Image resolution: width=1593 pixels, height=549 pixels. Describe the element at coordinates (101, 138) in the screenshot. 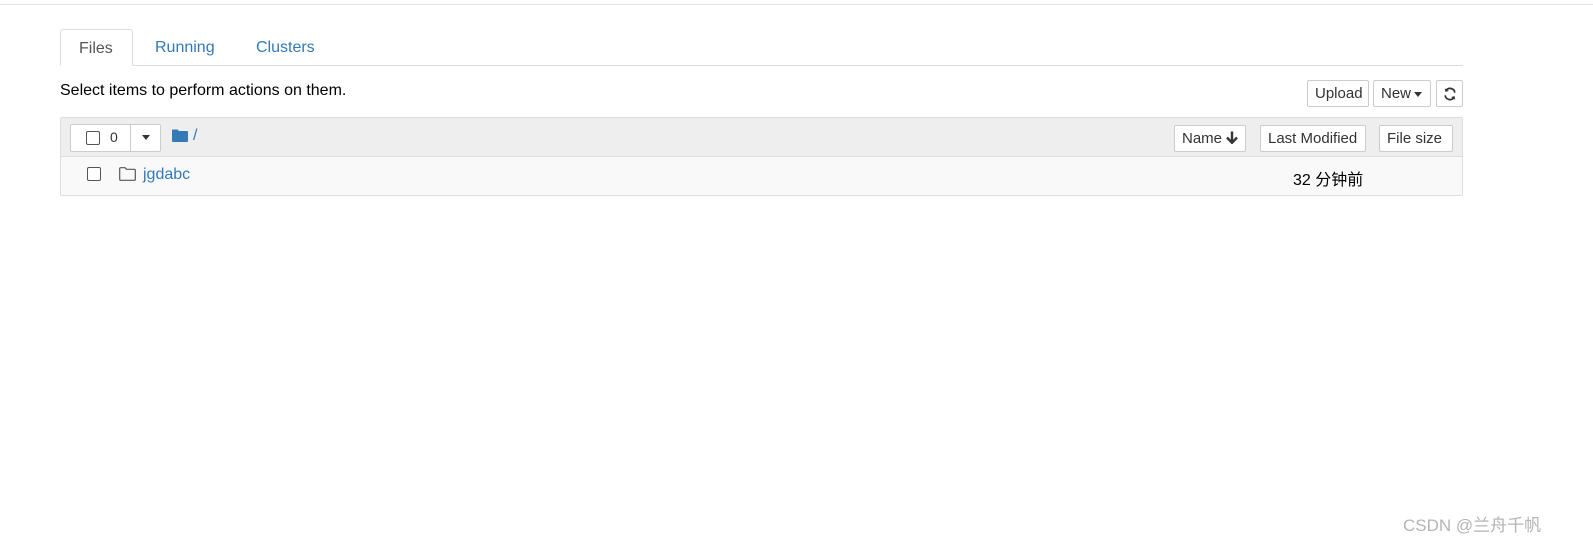

I see `select-all-toggle: 0` at that location.